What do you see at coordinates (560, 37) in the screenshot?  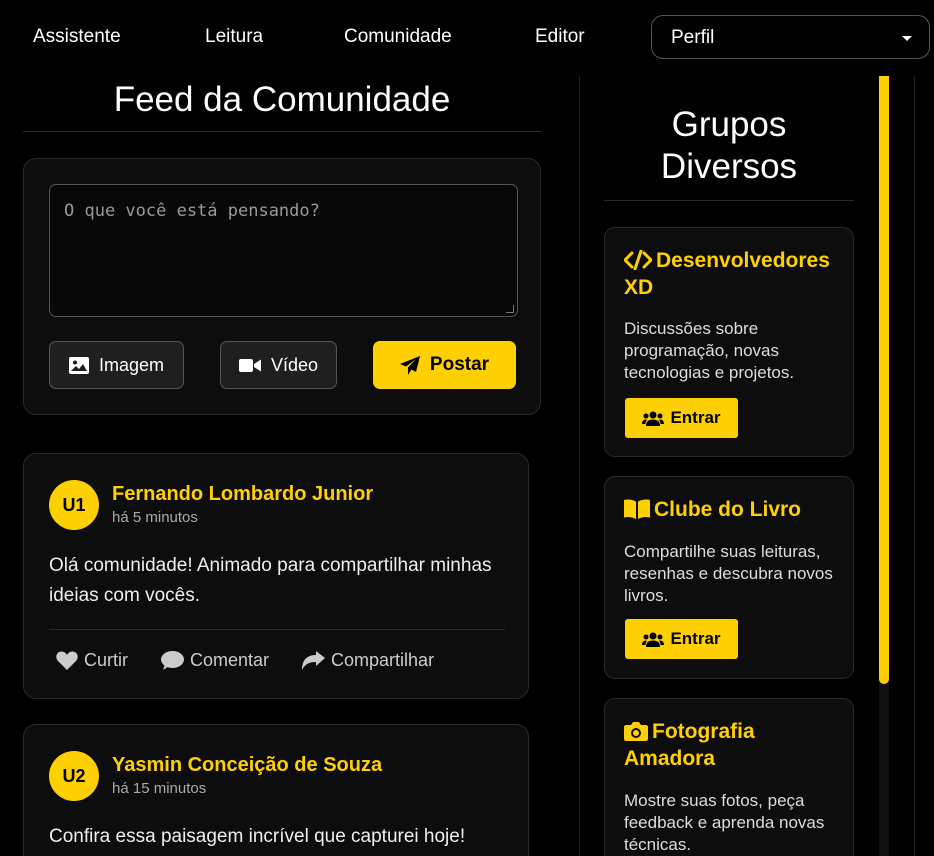 I see `nav-link-editor: Editor` at bounding box center [560, 37].